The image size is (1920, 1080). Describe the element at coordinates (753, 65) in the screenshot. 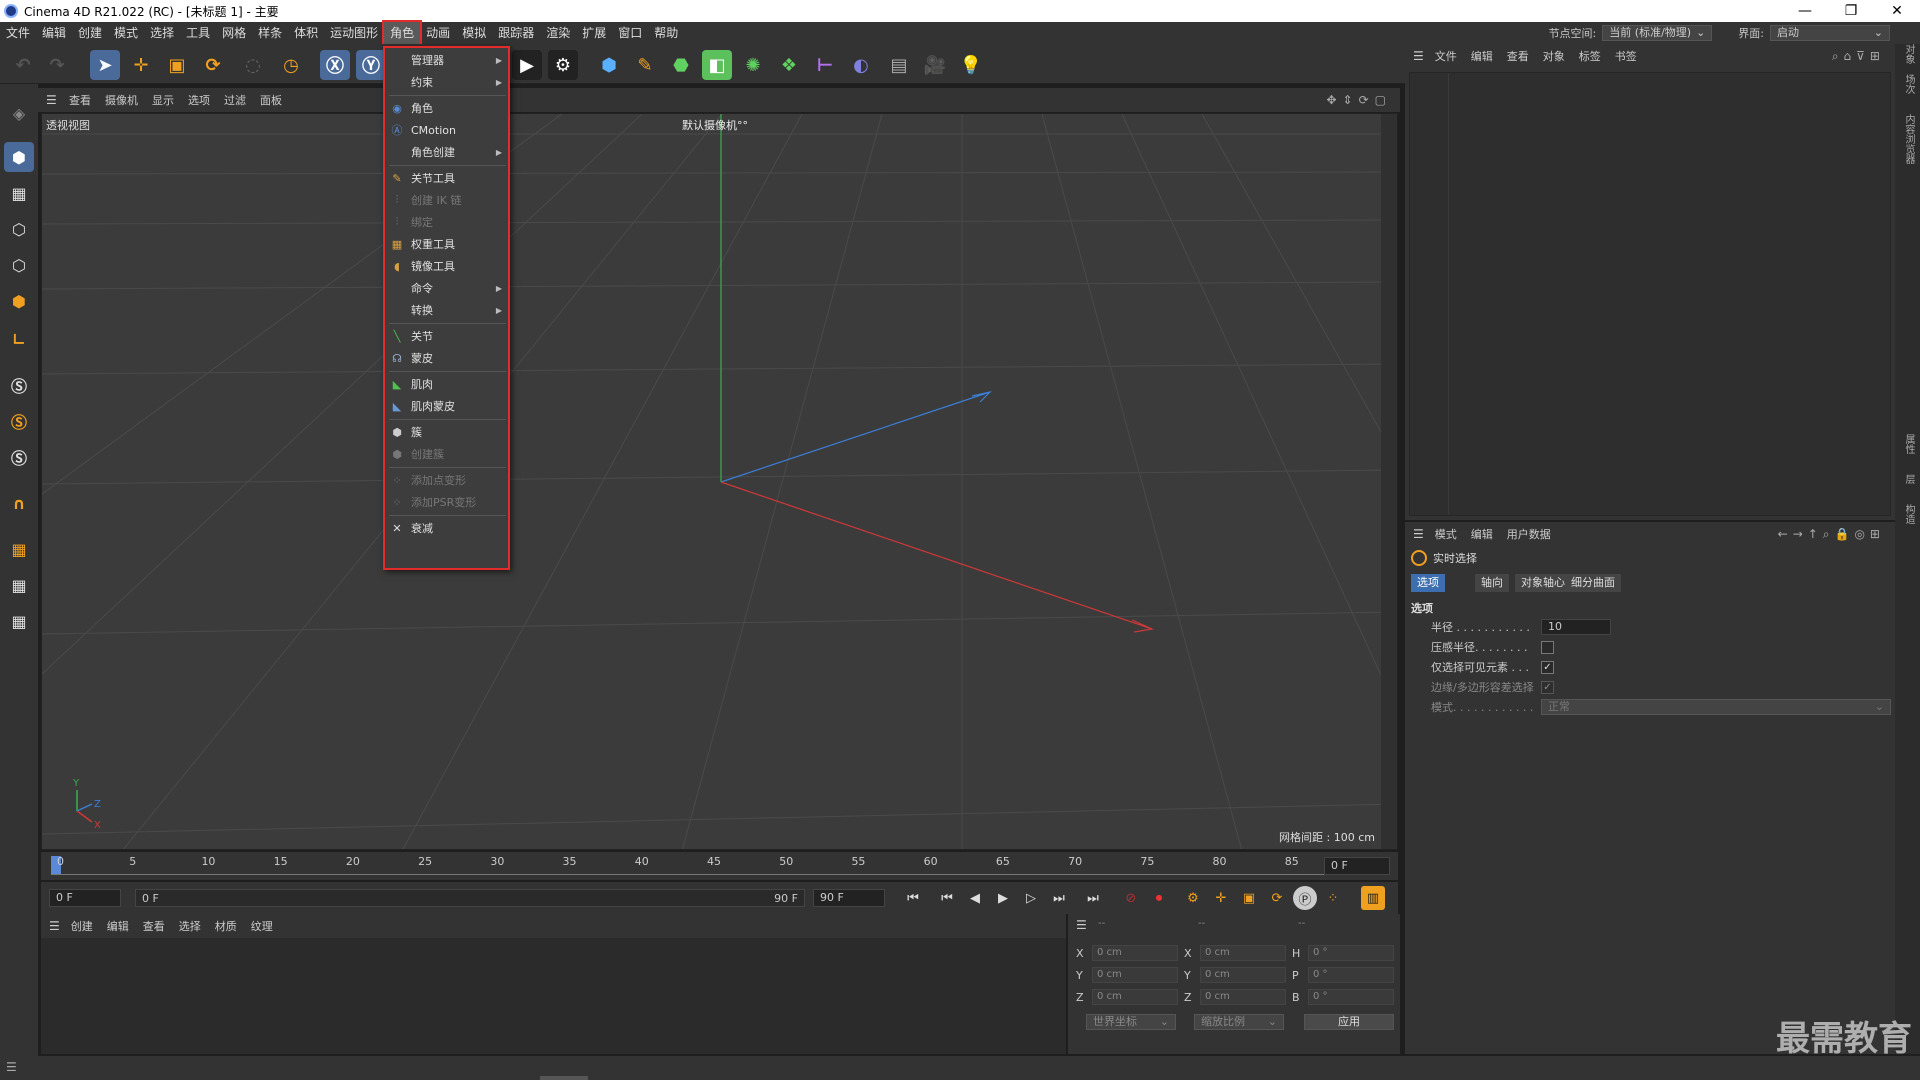

I see `cloner-icon: ✺` at that location.